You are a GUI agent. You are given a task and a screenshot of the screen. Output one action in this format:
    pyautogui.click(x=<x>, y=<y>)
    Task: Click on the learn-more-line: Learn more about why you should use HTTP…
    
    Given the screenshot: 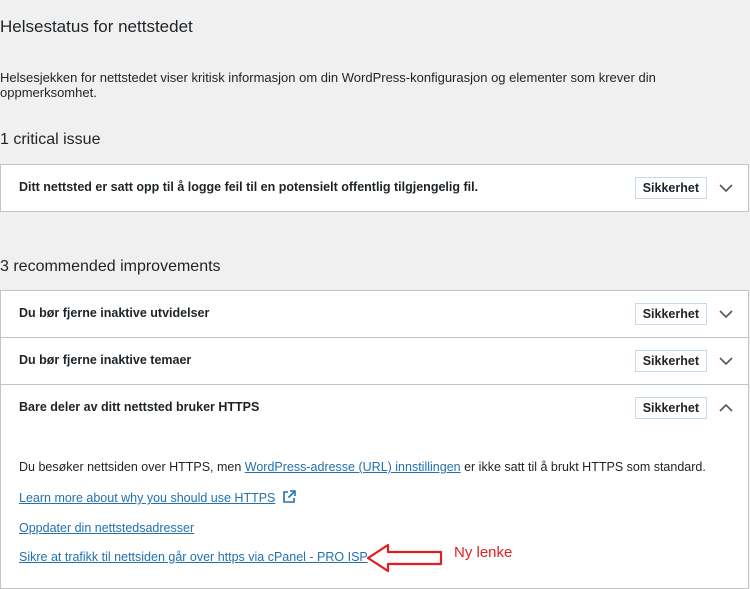 What is the action you would take?
    pyautogui.click(x=157, y=498)
    